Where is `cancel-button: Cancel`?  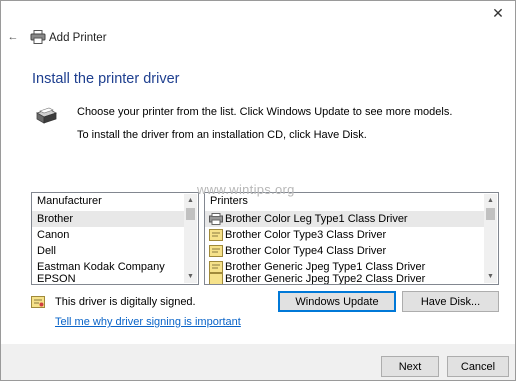
cancel-button: Cancel is located at coordinates (478, 366).